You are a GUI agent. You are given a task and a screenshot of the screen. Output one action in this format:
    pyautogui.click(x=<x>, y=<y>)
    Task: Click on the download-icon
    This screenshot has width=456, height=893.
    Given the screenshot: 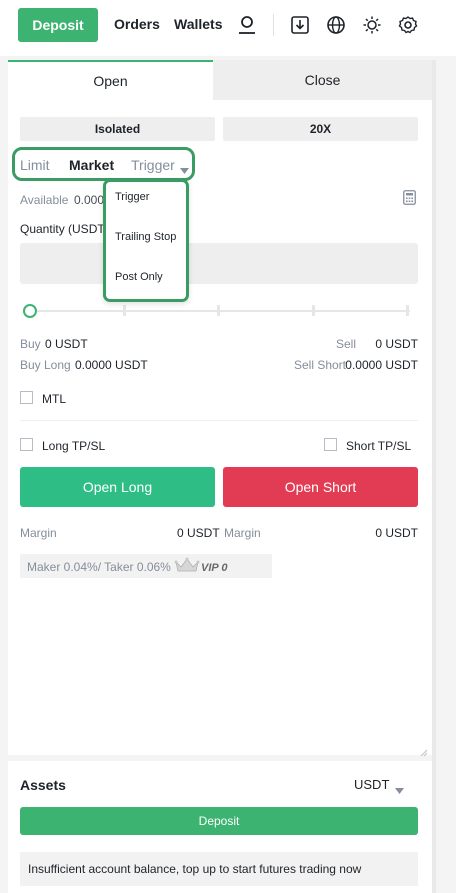 What is the action you would take?
    pyautogui.click(x=300, y=25)
    